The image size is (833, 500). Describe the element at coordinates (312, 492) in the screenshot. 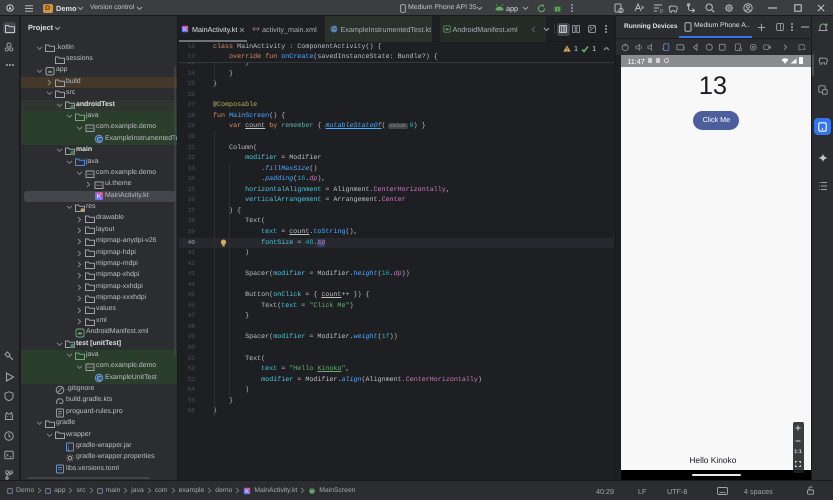

I see `svg-text: M` at that location.